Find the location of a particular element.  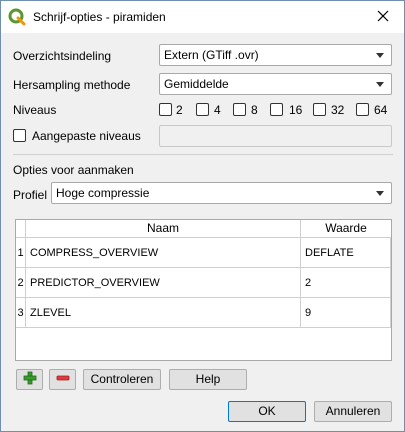

level-label-4: 4 is located at coordinates (217, 110).